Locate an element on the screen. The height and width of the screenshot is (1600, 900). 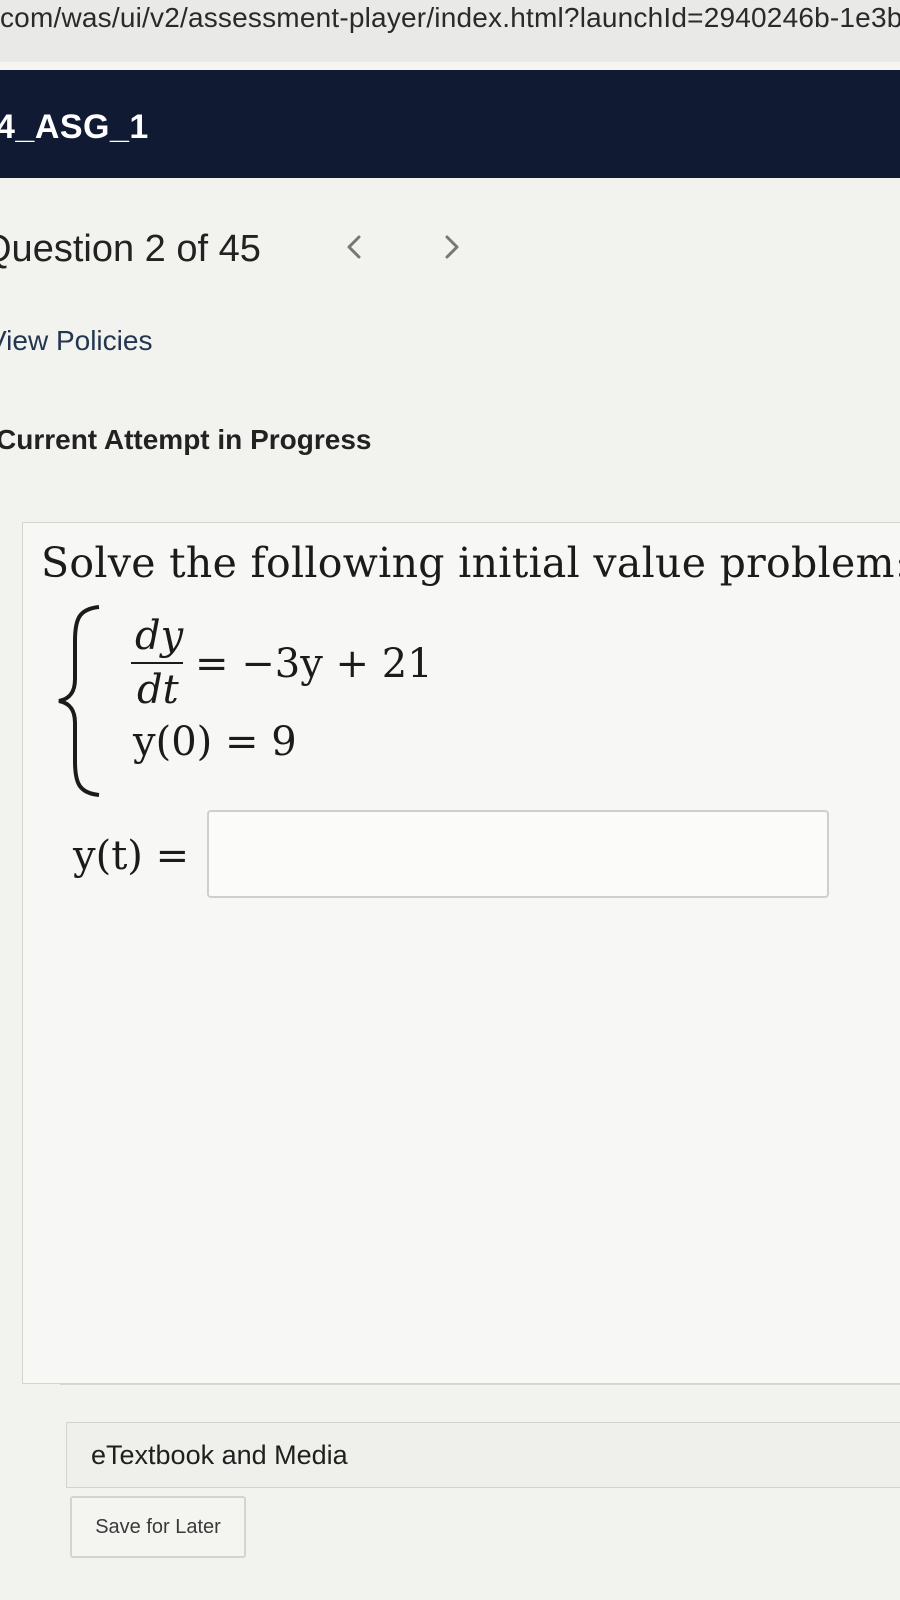
save-for-later-label: Save for Later is located at coordinates (158, 1526).